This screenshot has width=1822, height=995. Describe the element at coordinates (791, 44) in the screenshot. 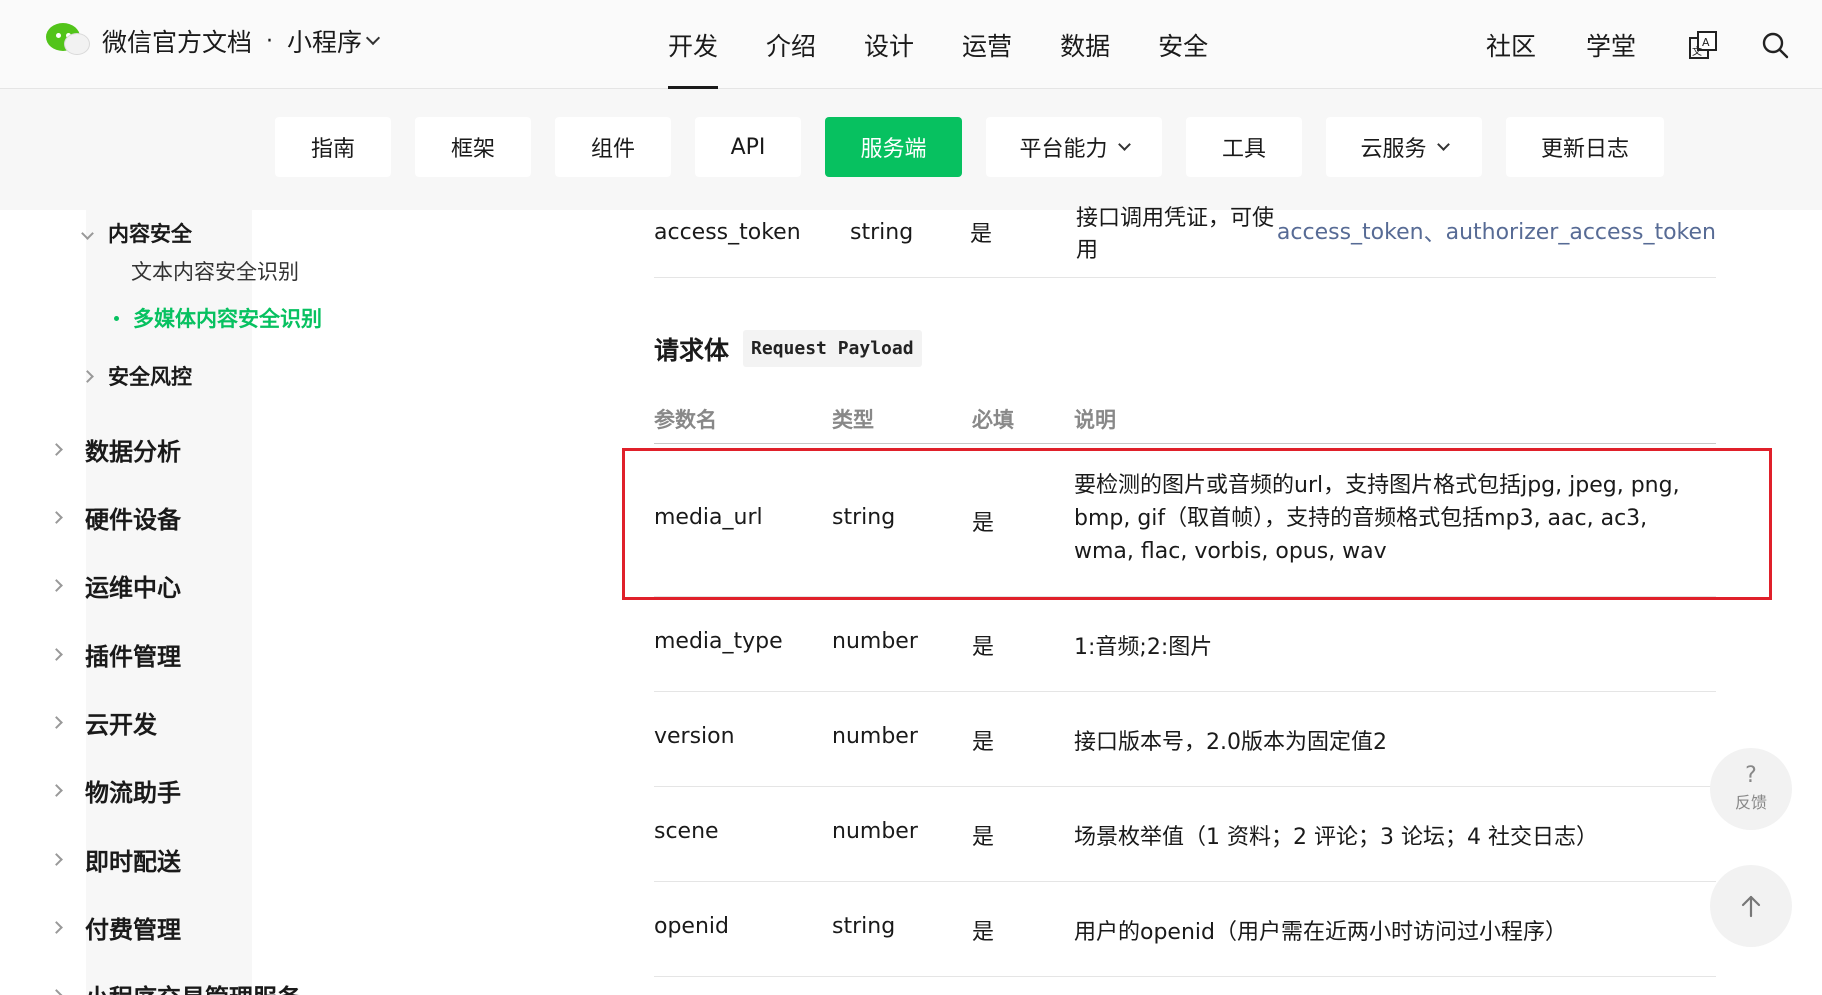

I see `nav-intro: 介绍` at that location.